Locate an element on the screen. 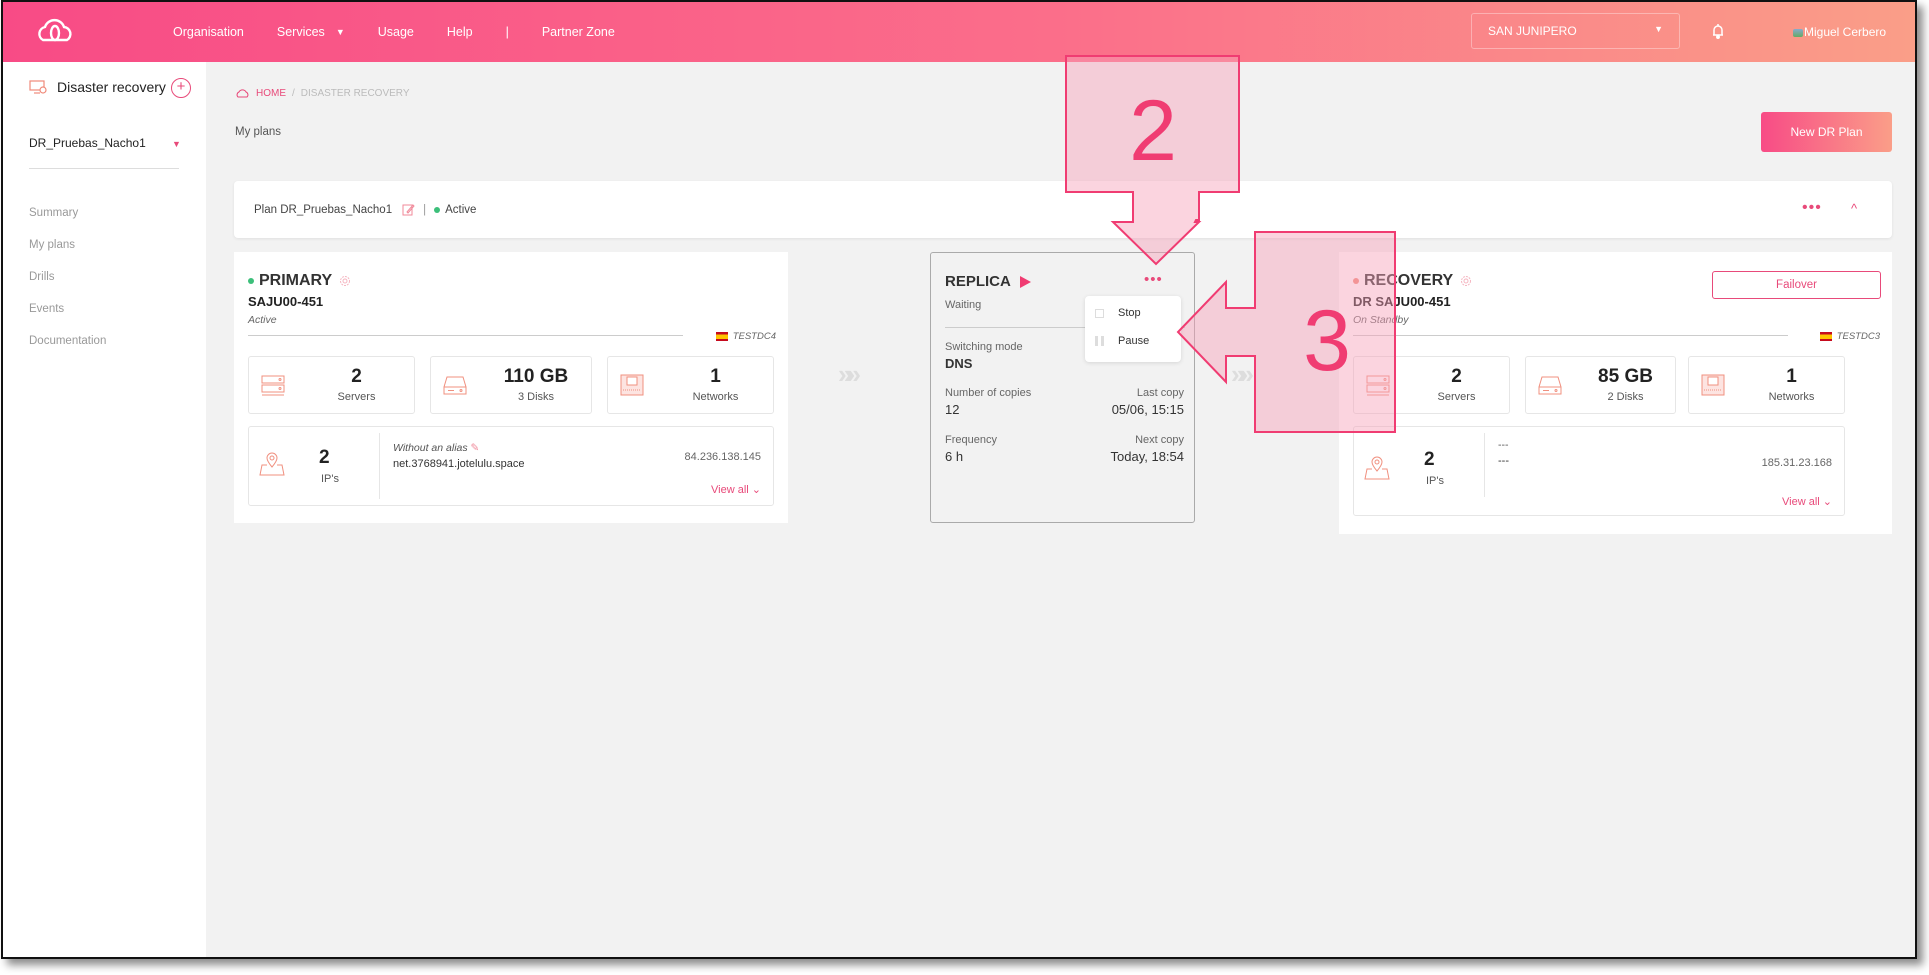  plan-selector: DR_Pruebas_Nacho1 is located at coordinates (87, 143).